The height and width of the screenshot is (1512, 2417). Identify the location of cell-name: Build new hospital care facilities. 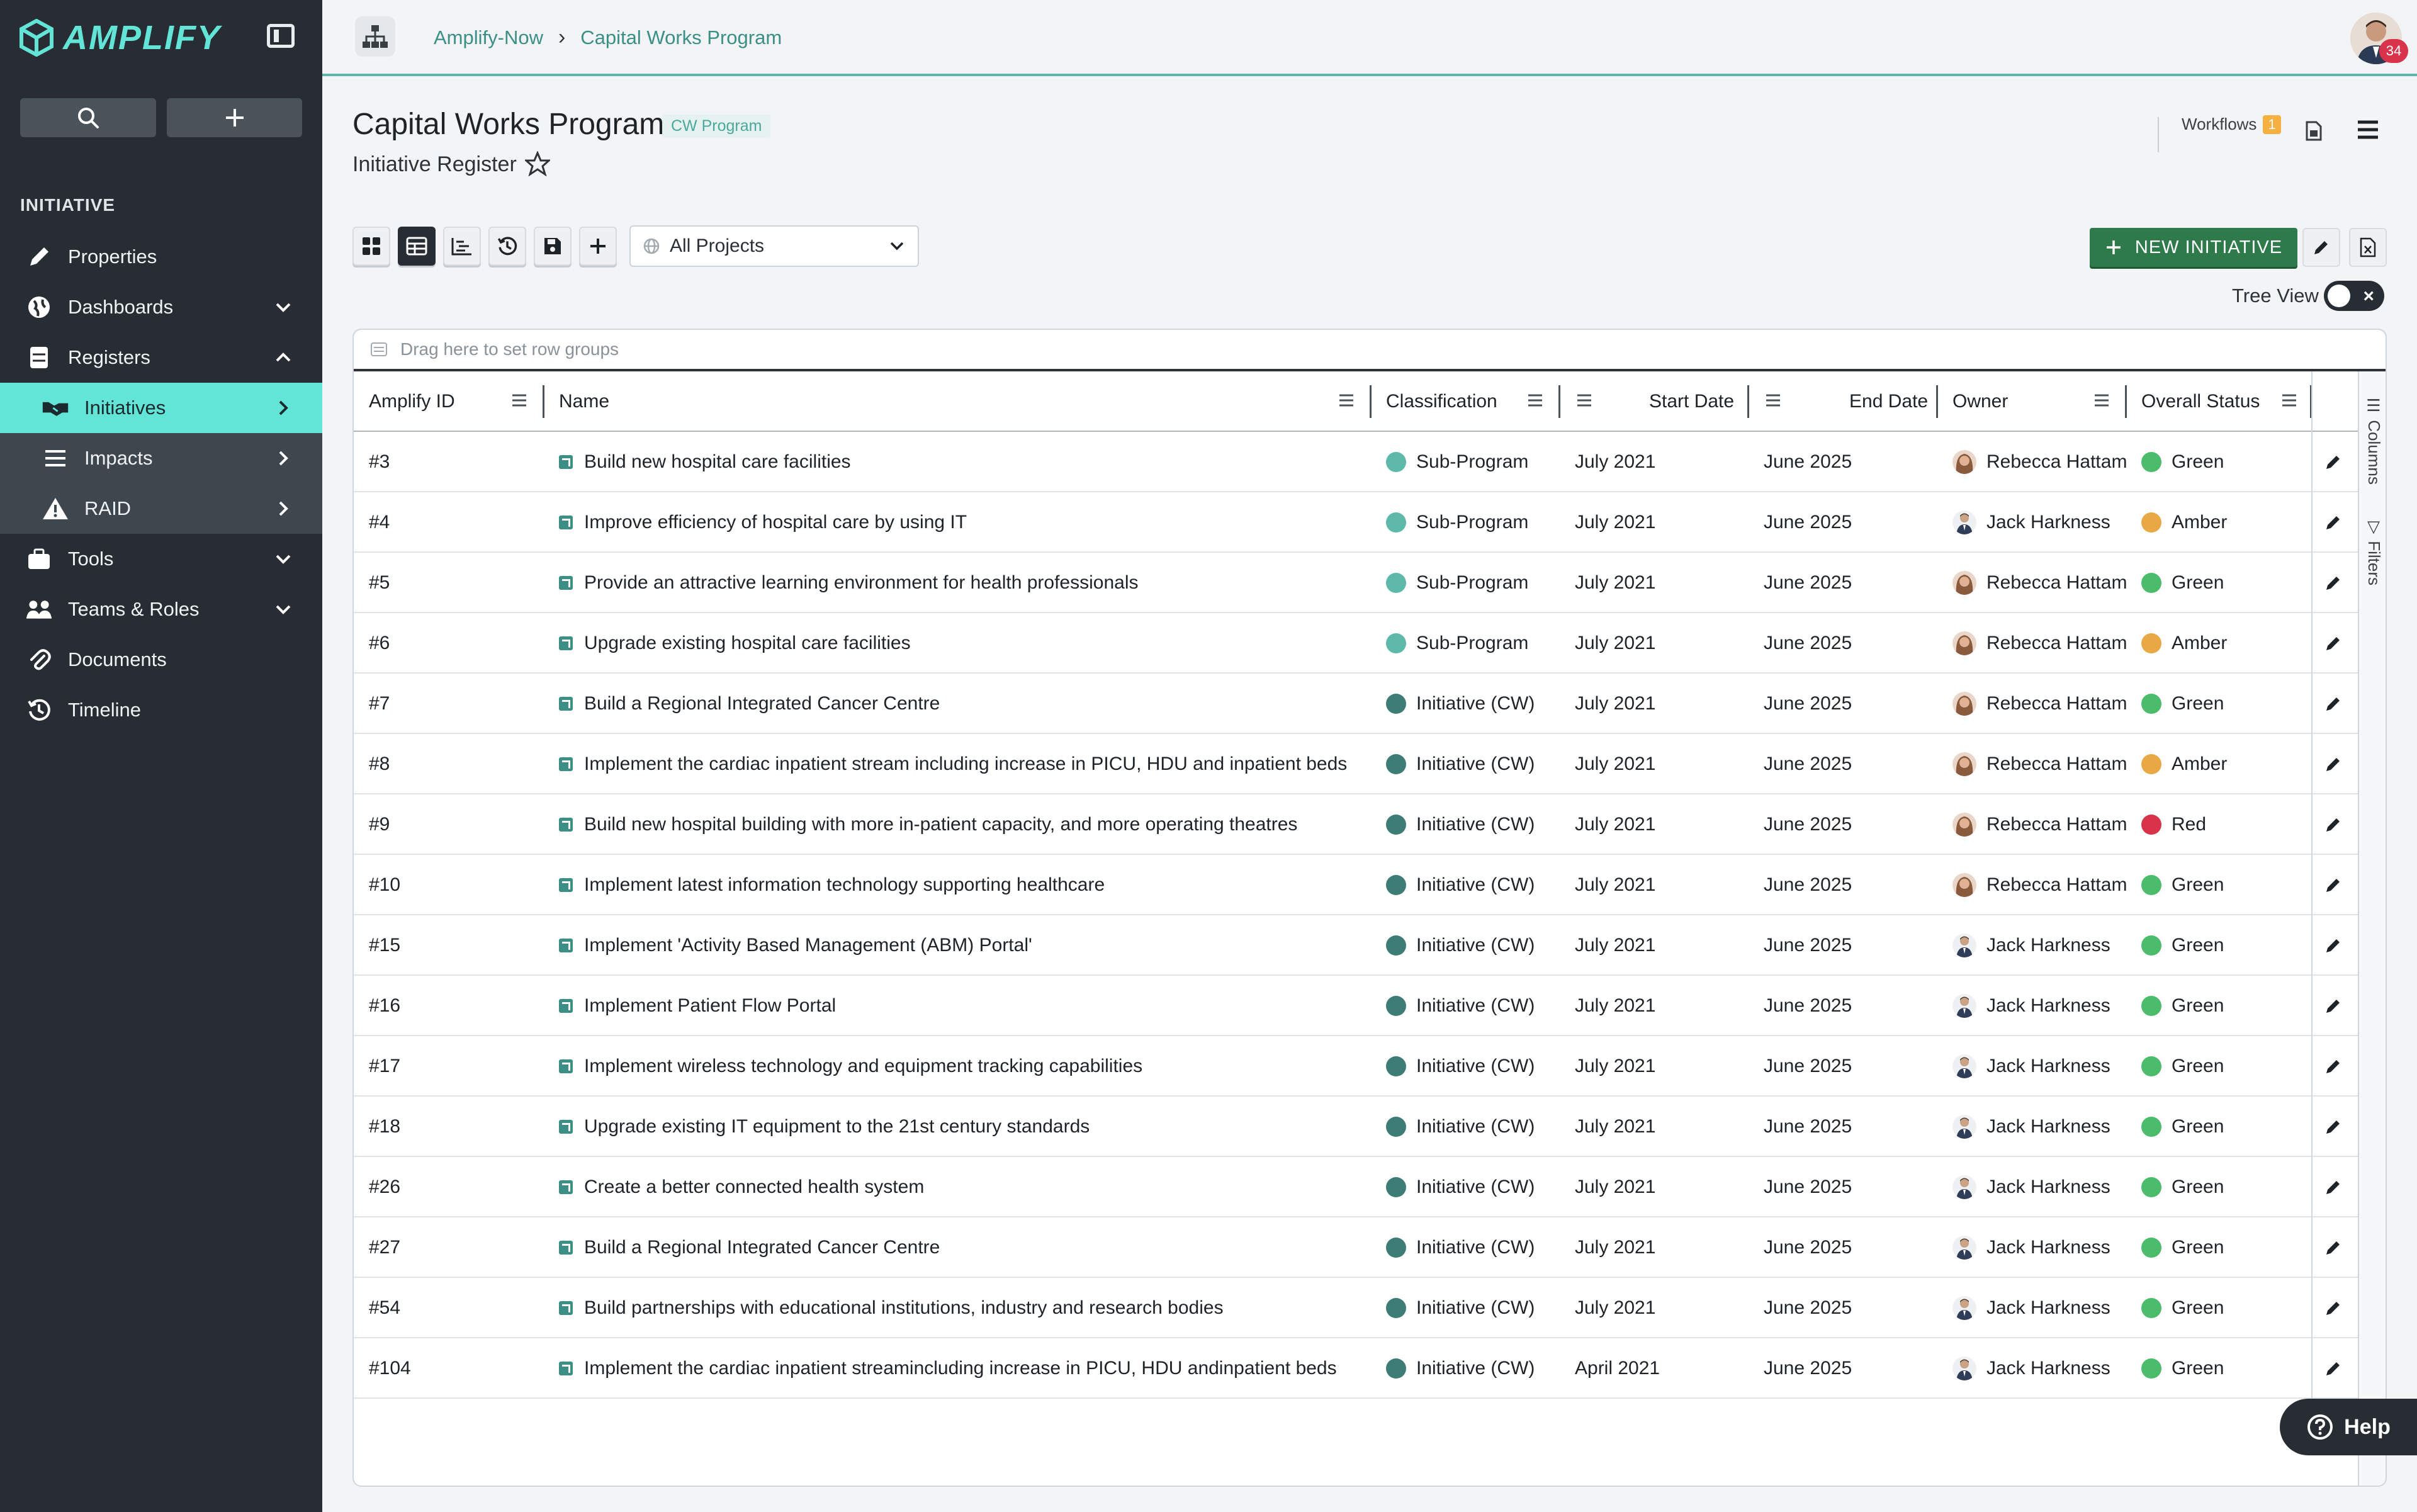
(705, 462).